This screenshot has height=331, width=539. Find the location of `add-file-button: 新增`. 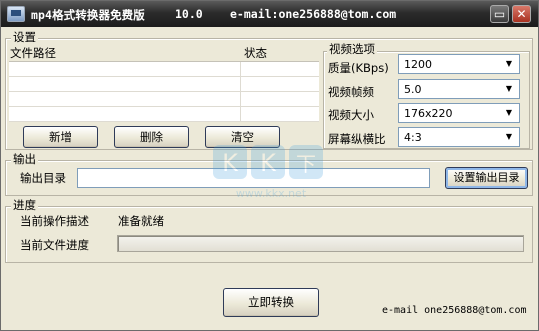

add-file-button: 新增 is located at coordinates (60, 137).